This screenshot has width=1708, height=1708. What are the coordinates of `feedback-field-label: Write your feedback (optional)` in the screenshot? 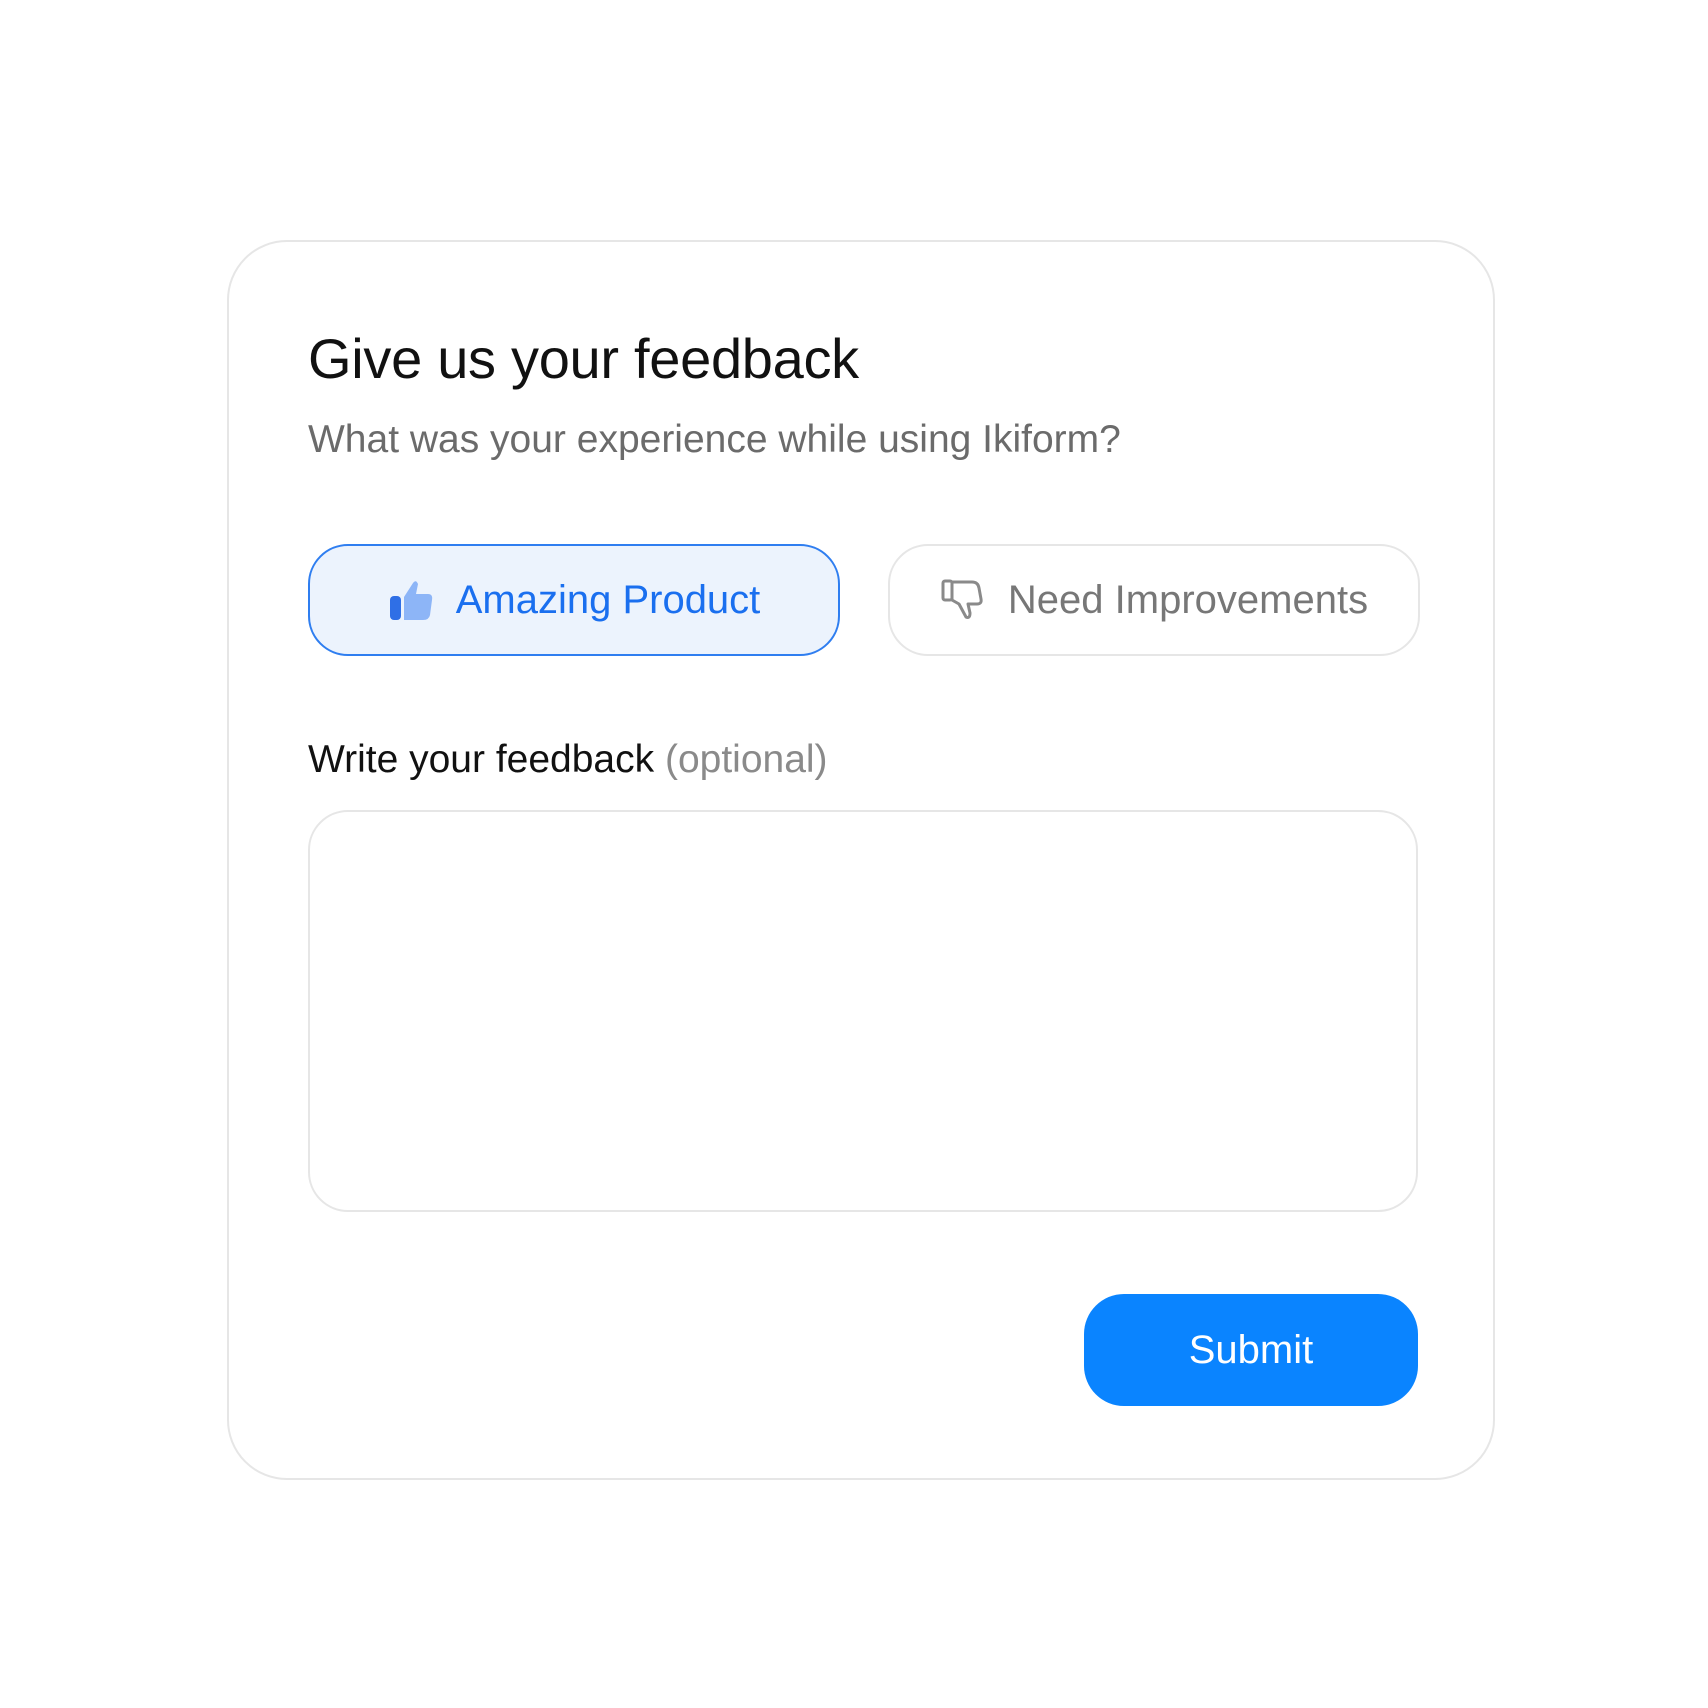 It's located at (568, 760).